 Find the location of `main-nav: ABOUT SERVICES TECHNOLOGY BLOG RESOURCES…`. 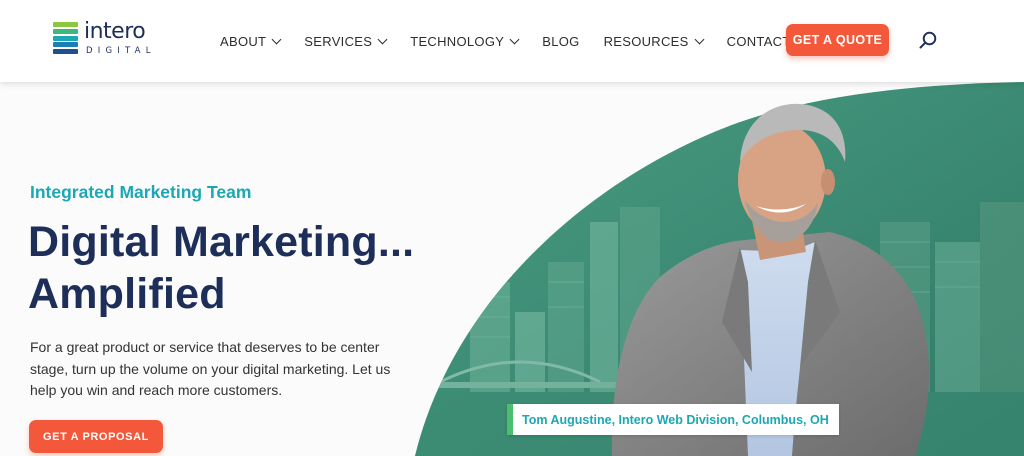

main-nav: ABOUT SERVICES TECHNOLOGY BLOG RESOURCES… is located at coordinates (528, 41).